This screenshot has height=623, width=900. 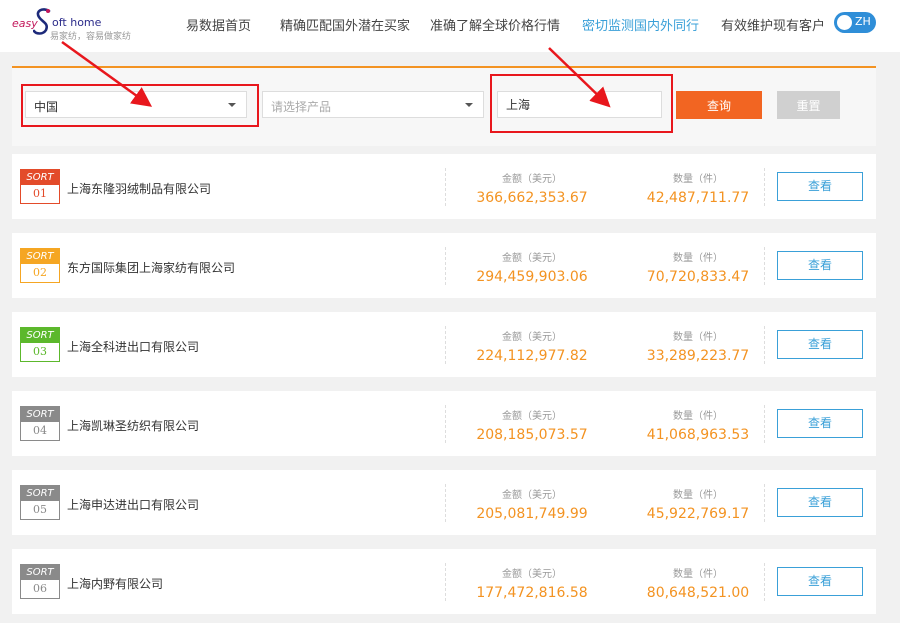 I want to click on rank-badge: SORT 06, so click(x=40, y=581).